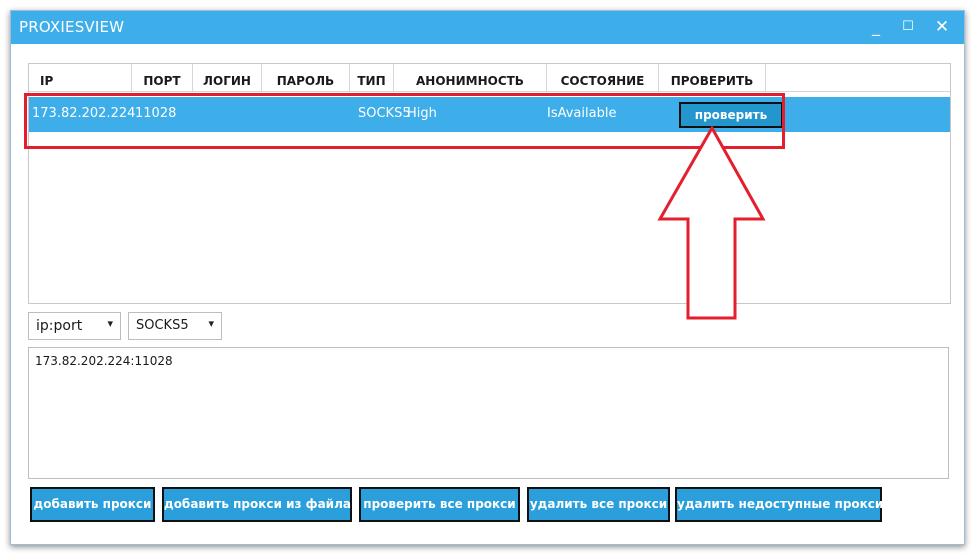  I want to click on column-header-login: ЛОГИН, so click(227, 78).